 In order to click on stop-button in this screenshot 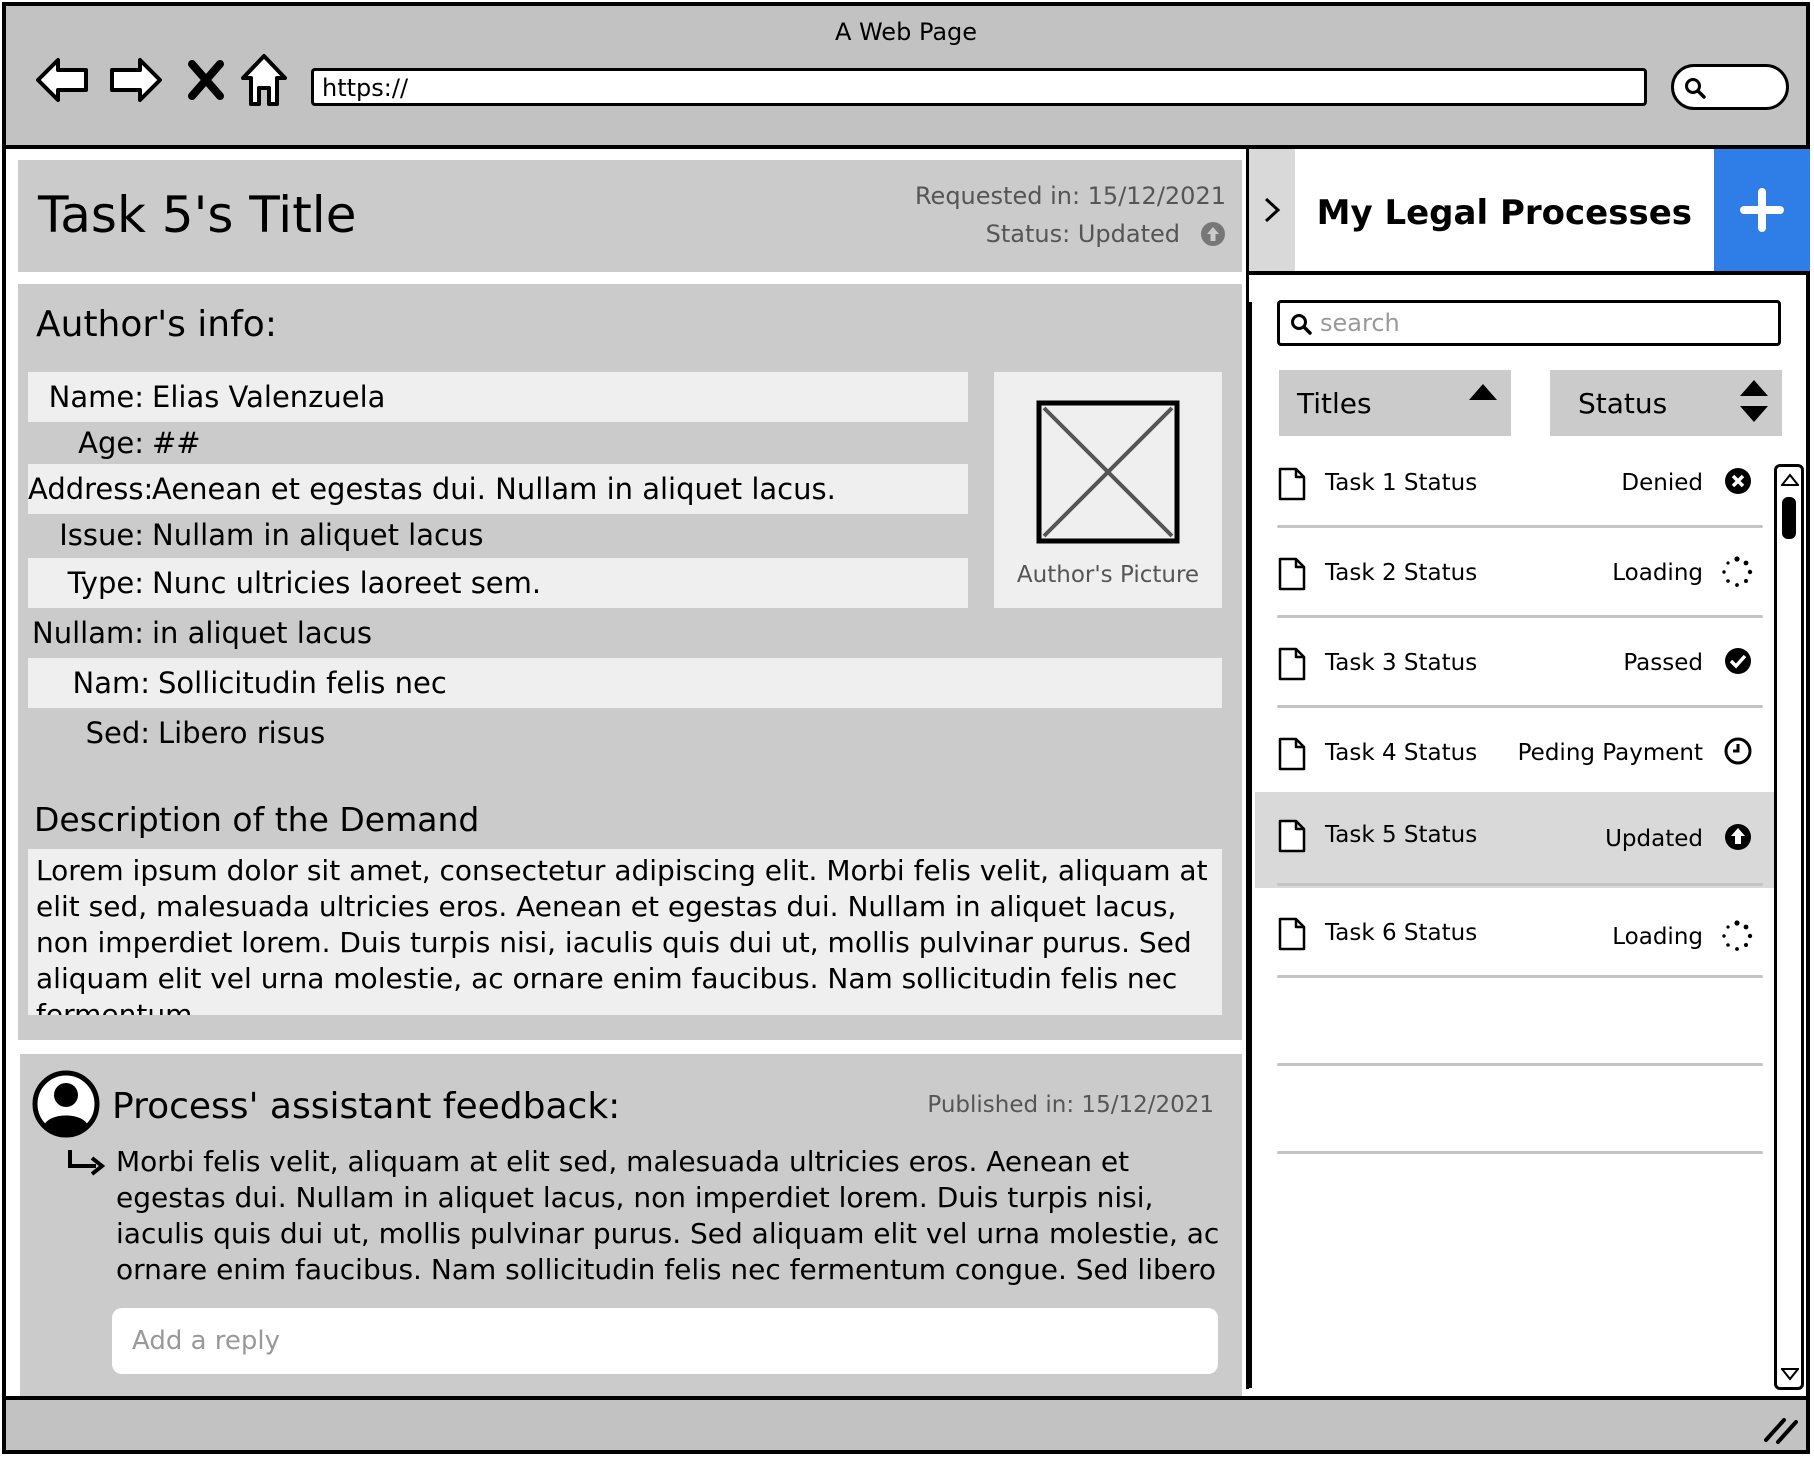, I will do `click(206, 80)`.